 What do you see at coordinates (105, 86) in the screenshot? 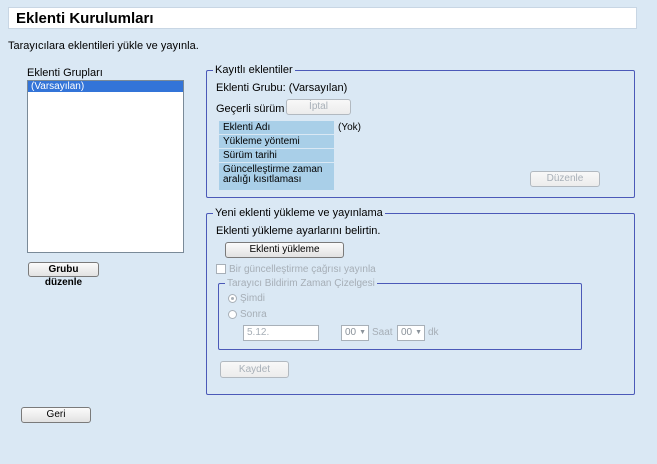
I see `plugin-group-item-default: (Varsayılan)` at bounding box center [105, 86].